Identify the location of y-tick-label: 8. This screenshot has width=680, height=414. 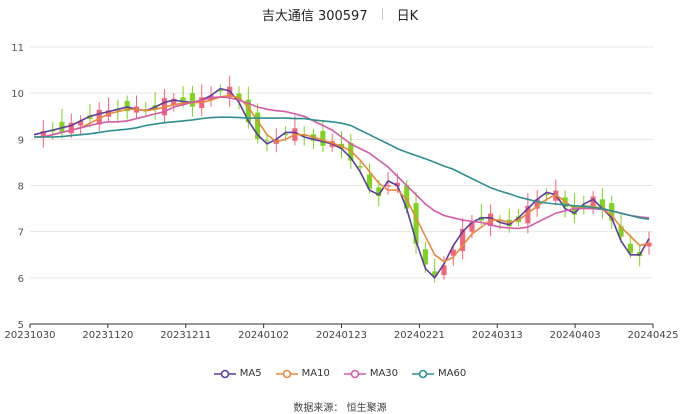
(21, 187).